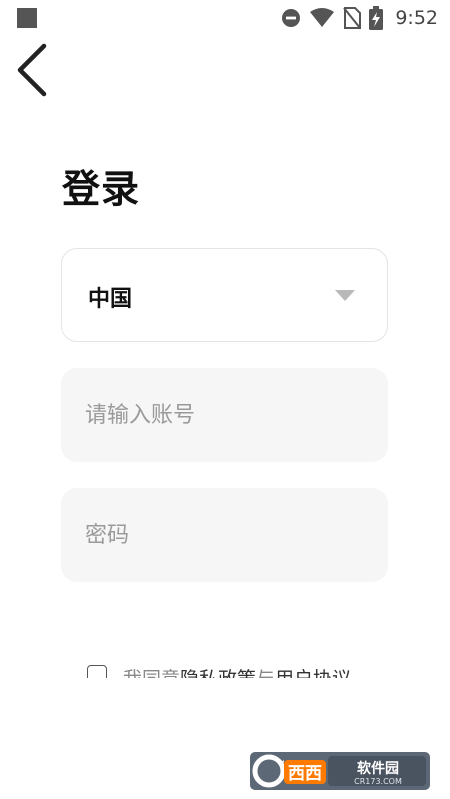  Describe the element at coordinates (340, 771) in the screenshot. I see `watermark-logo: 西西 软件园 CR173.COM` at that location.